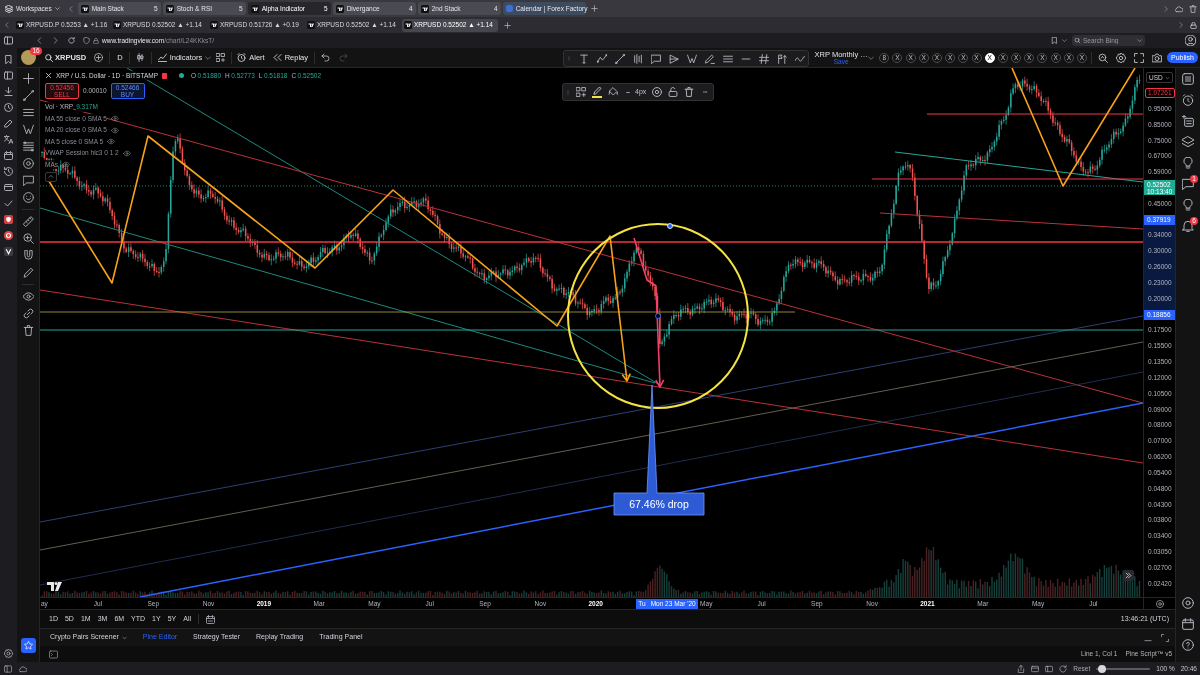 The height and width of the screenshot is (675, 1200). What do you see at coordinates (325, 57) in the screenshot?
I see `undo-icon` at bounding box center [325, 57].